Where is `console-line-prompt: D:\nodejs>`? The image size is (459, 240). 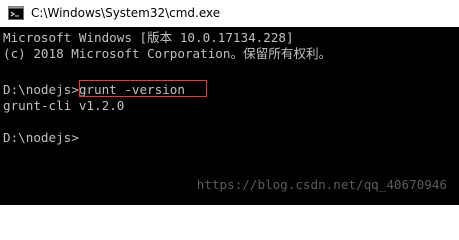
console-line-prompt: D:\nodejs> is located at coordinates (41, 137).